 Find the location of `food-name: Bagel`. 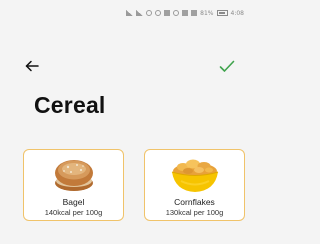

food-name: Bagel is located at coordinates (73, 202).